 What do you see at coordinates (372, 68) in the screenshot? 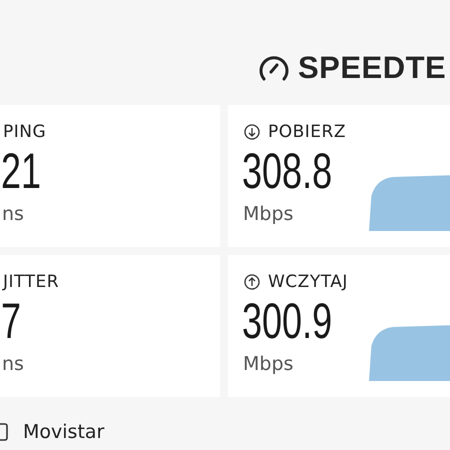
I see `brand-name: SPEEDTE` at bounding box center [372, 68].